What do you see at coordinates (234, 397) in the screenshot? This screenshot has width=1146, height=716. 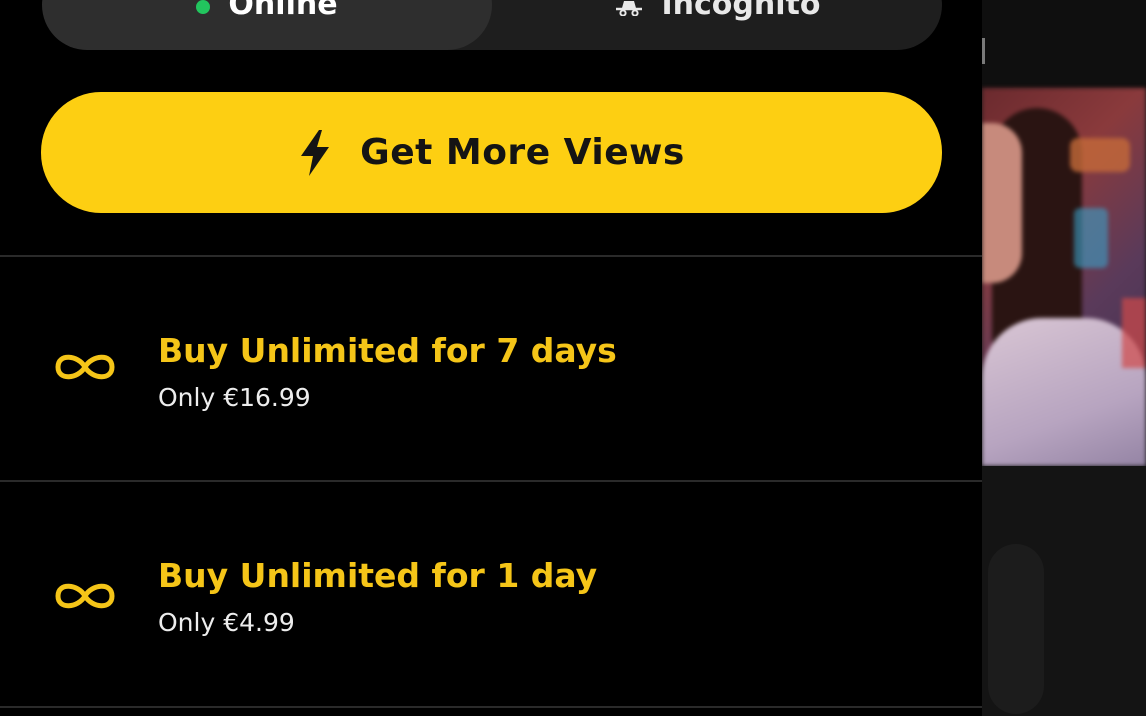 I see `offer-price: Only €16.99` at bounding box center [234, 397].